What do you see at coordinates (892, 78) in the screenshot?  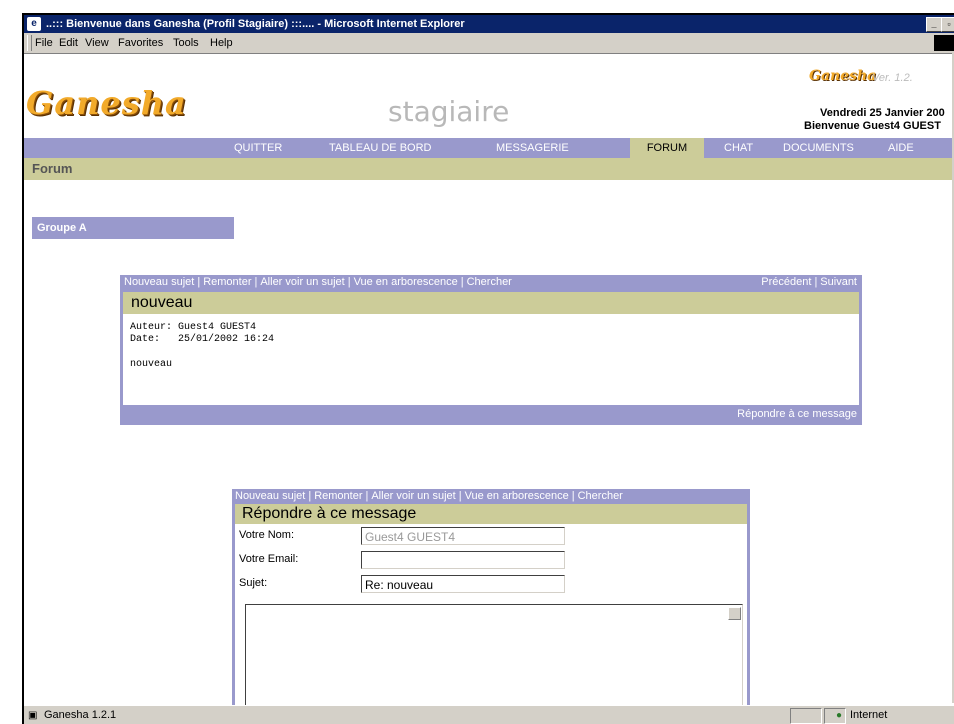 I see `version-label: Ver. 1.2.` at bounding box center [892, 78].